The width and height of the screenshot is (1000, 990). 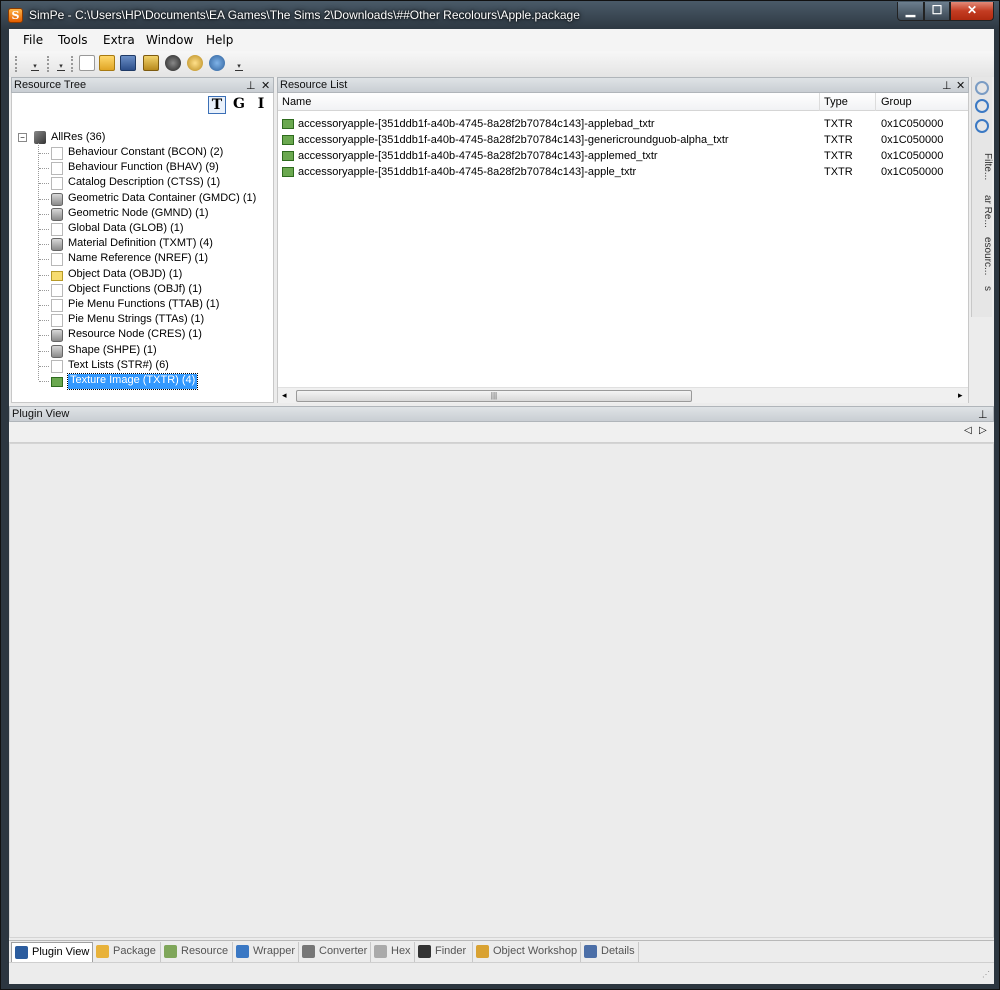 What do you see at coordinates (896, 102) in the screenshot?
I see `column-group-header: Group` at bounding box center [896, 102].